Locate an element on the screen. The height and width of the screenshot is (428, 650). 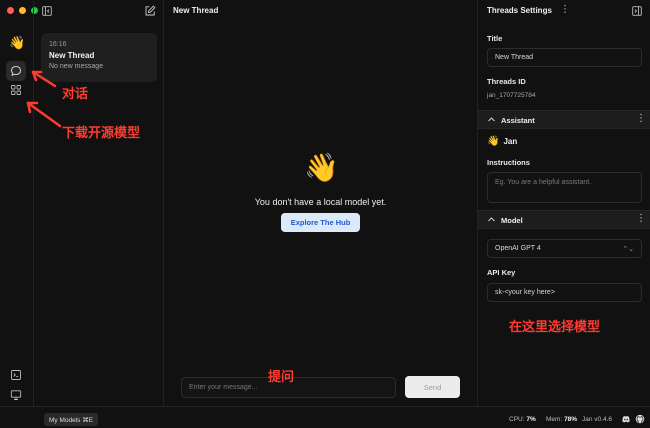
cpu-usage: CPU: 7% is located at coordinates (522, 419).